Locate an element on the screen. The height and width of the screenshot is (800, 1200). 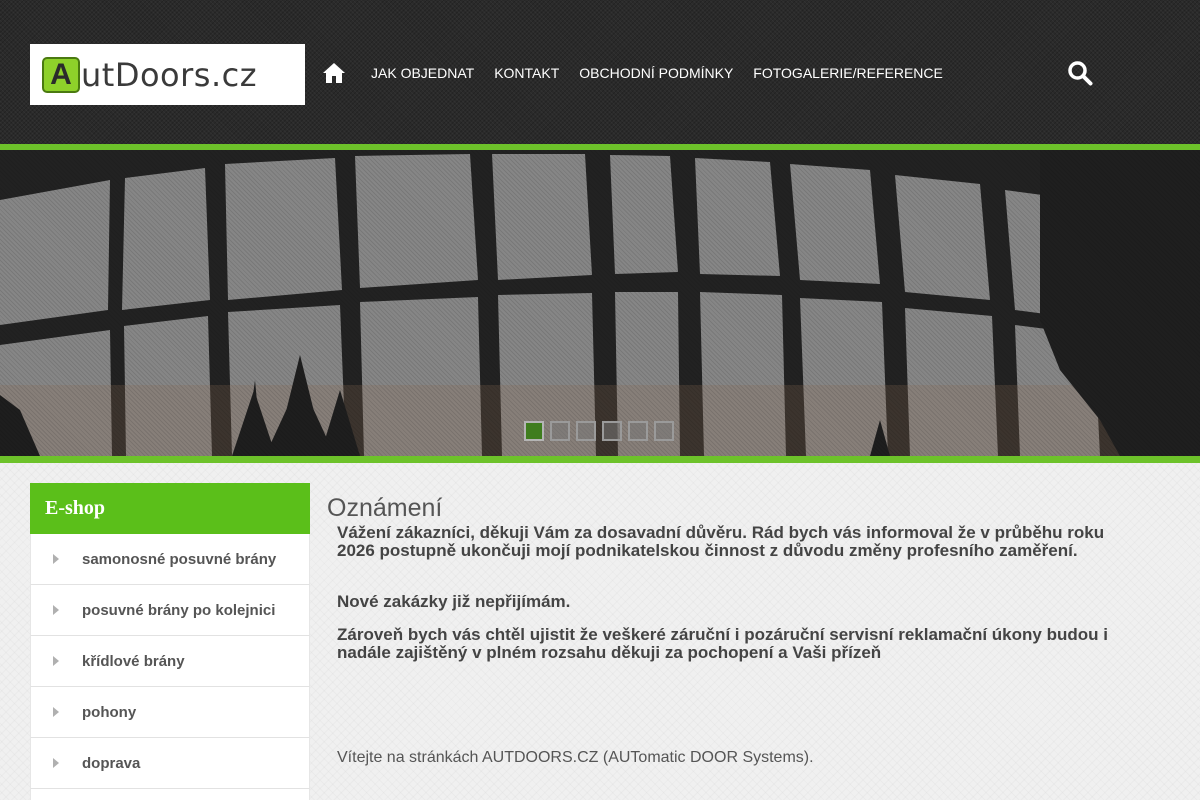
sidebar-item-label: posuvné brány po kolejnici is located at coordinates (179, 610).